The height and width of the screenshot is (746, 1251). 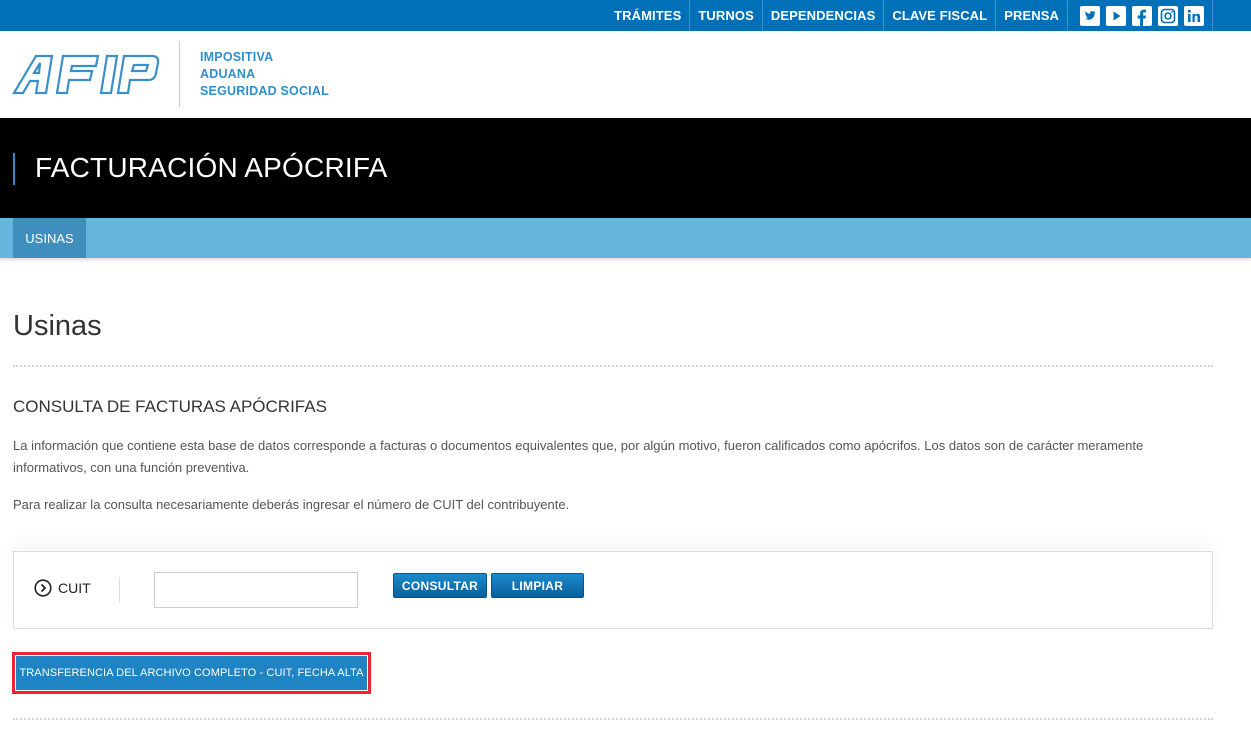 I want to click on cuit-label: CUIT, so click(x=74, y=588).